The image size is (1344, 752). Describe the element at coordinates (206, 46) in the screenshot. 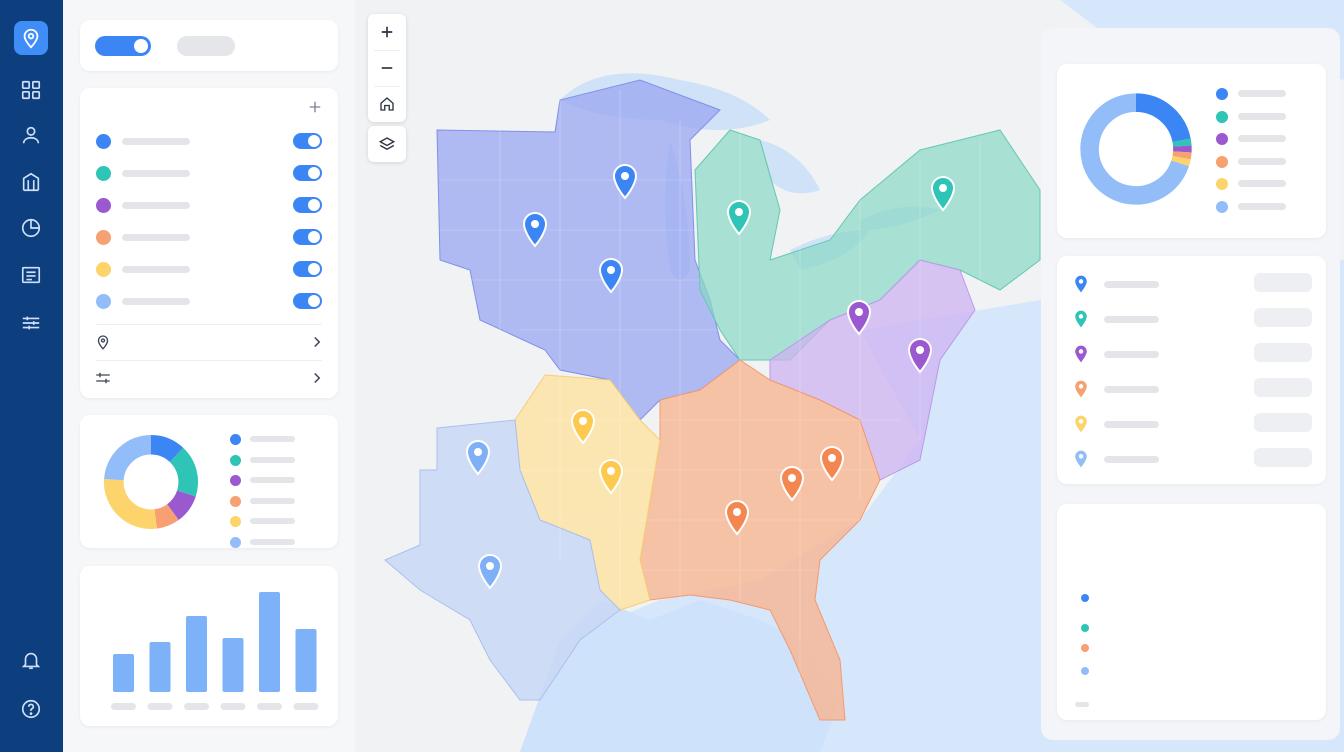

I see `view-mode-option` at that location.